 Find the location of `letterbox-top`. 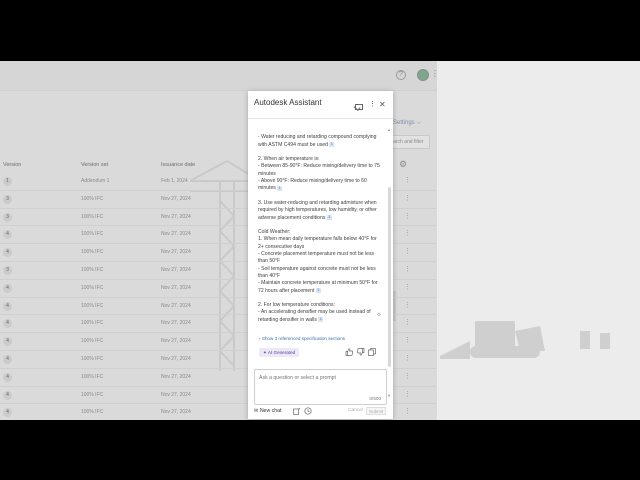

letterbox-top is located at coordinates (320, 30).